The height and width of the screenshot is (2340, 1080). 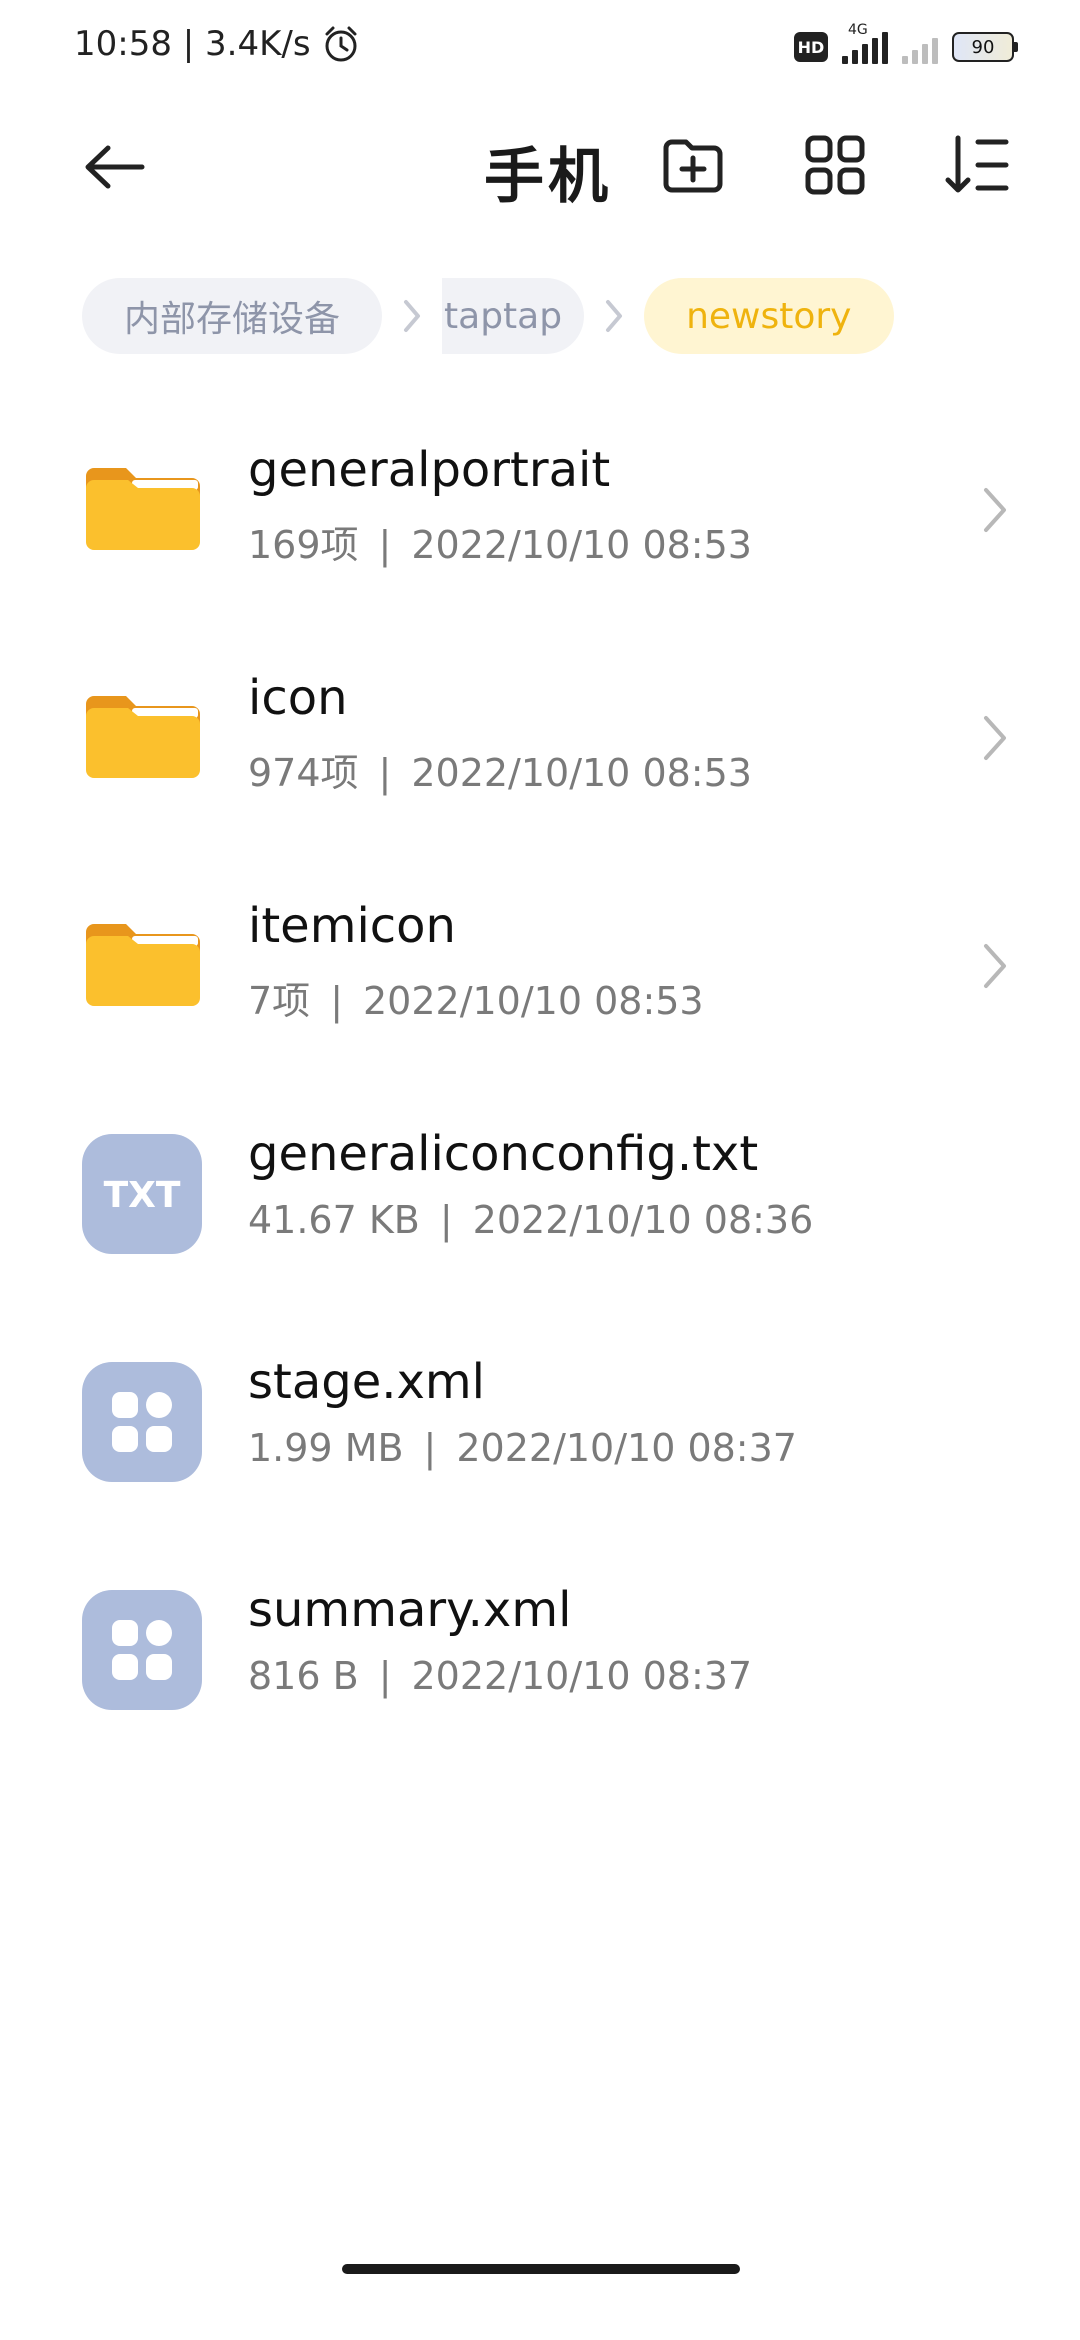 I want to click on status-right: HD 4G 90, so click(x=906, y=43).